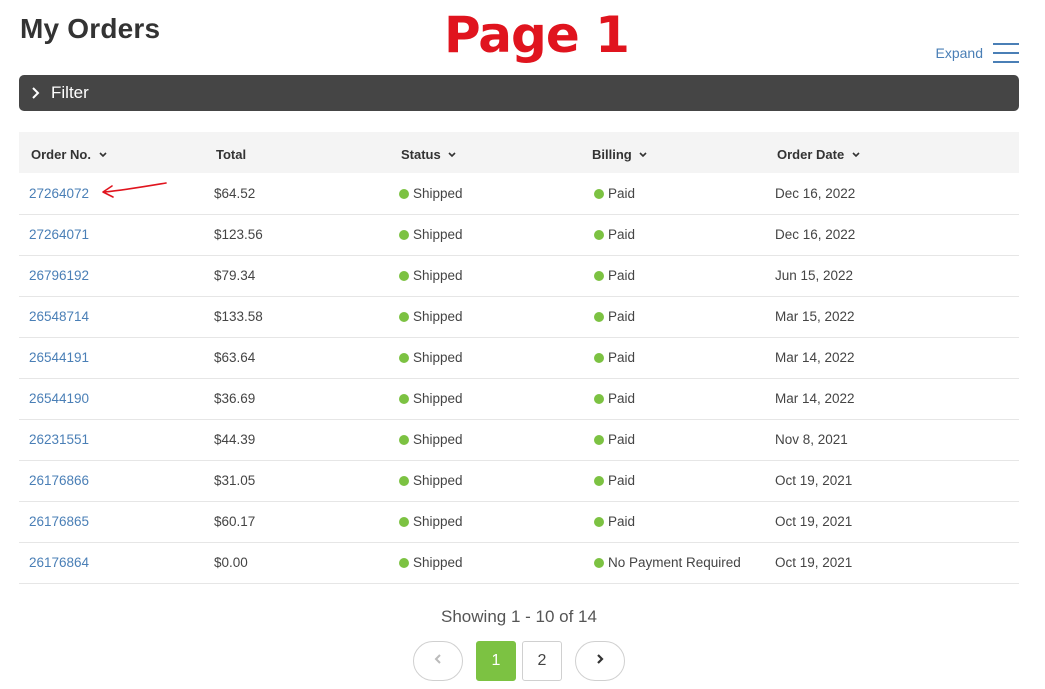  I want to click on table-row: 27264071 $123.56 Shipped Paid Dec 16, 2022, so click(519, 235).